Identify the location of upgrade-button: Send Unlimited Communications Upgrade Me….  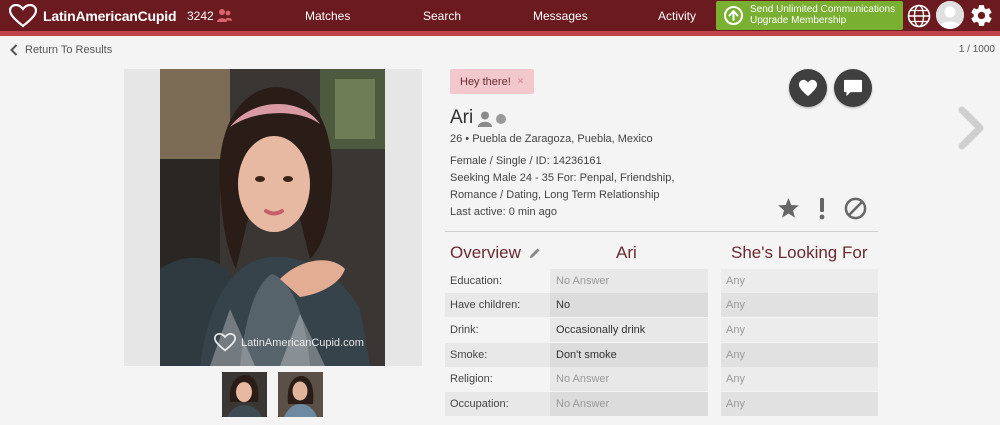
(809, 15).